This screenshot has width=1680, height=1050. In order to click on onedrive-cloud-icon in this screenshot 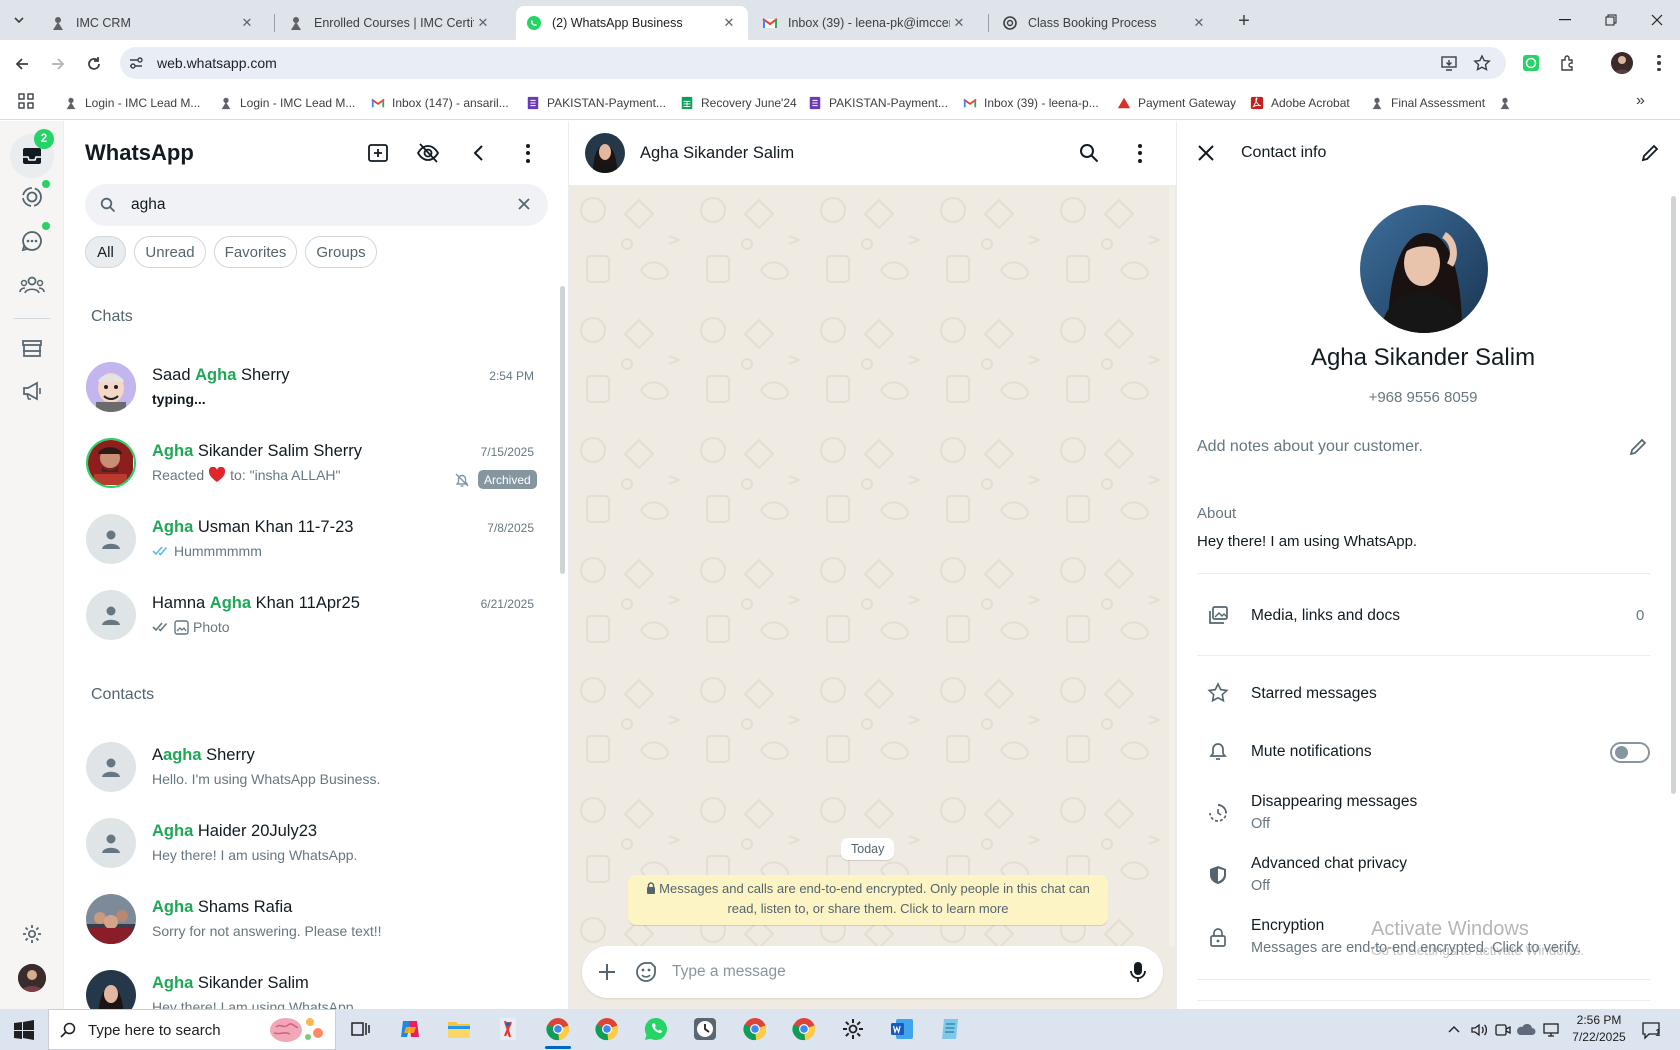, I will do `click(1526, 1030)`.